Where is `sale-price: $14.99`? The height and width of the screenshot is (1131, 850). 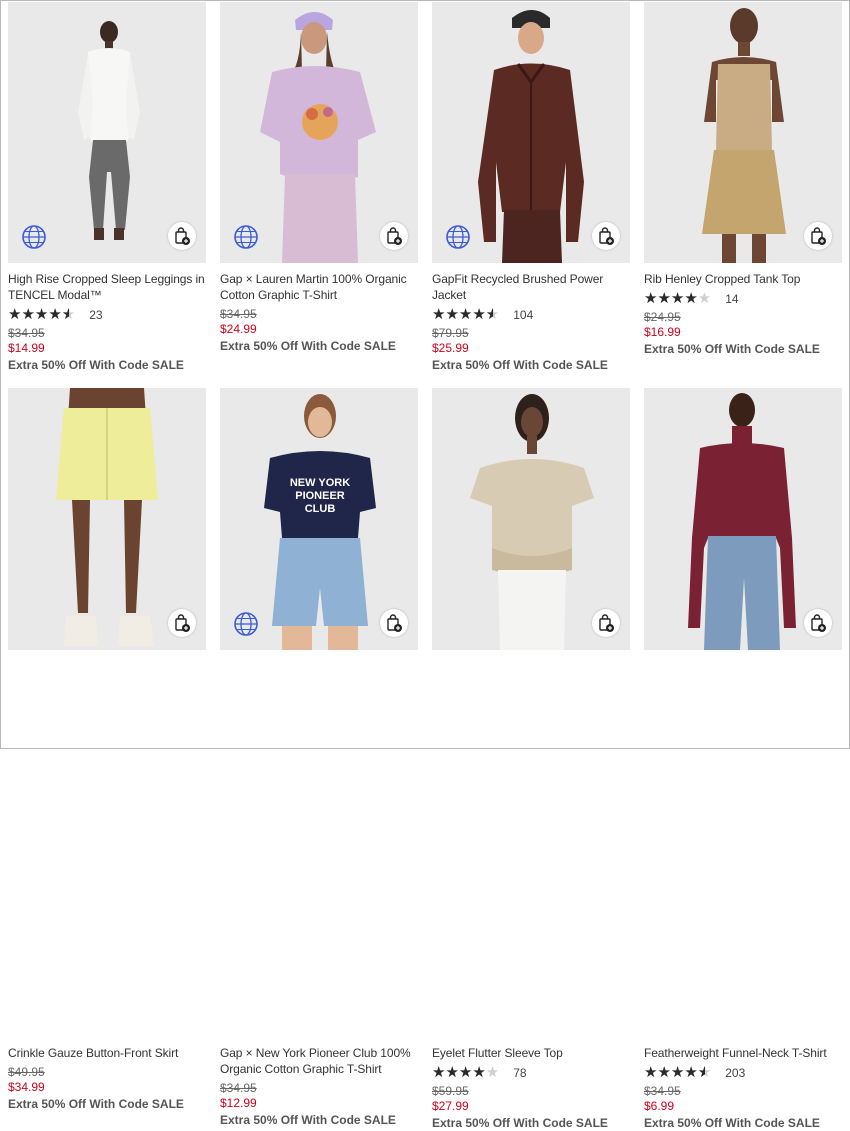 sale-price: $14.99 is located at coordinates (26, 348).